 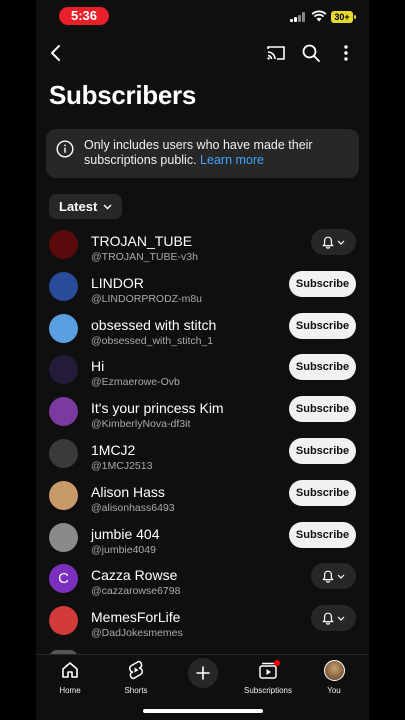 I want to click on subscriber-handle: @cazzarowse6798, so click(x=136, y=591).